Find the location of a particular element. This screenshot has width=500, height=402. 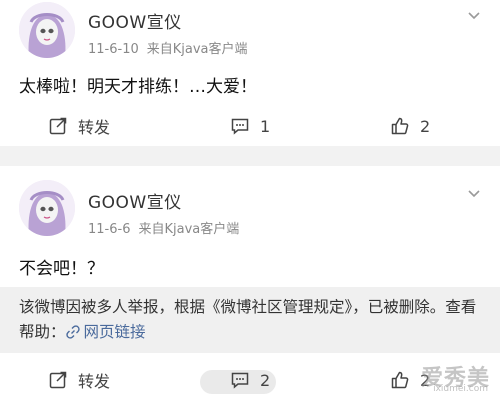

webpage-link: 网页链接 is located at coordinates (105, 332).